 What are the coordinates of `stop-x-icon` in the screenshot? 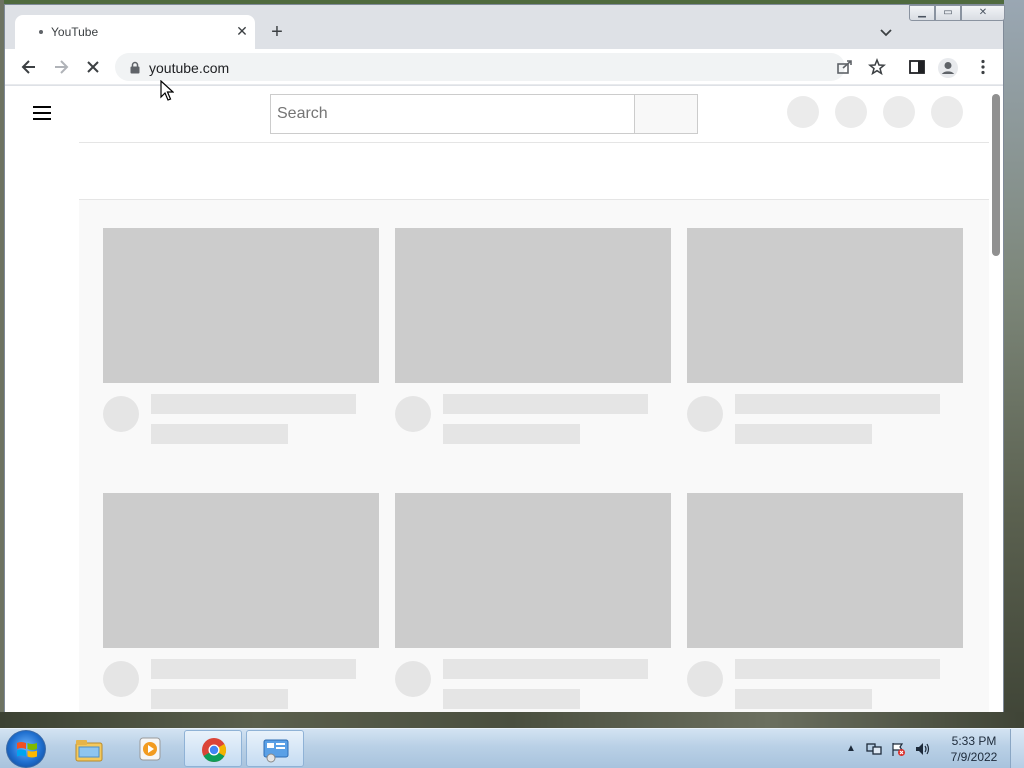 It's located at (93, 67).